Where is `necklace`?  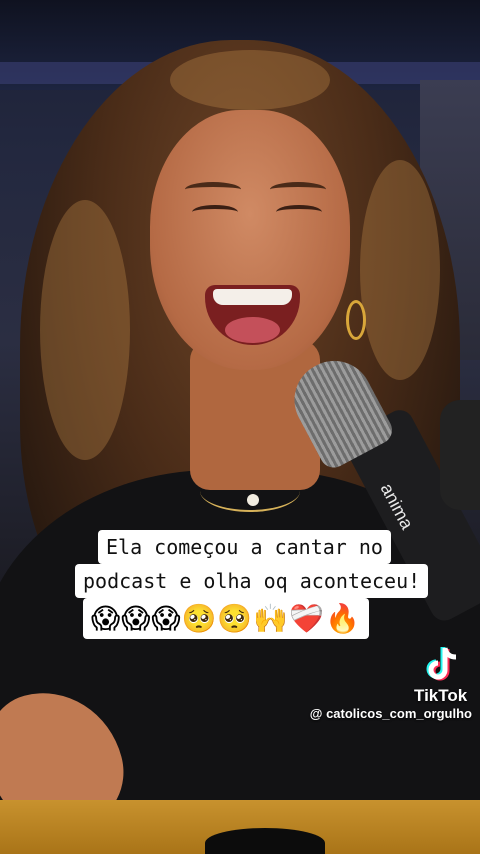
necklace is located at coordinates (250, 491).